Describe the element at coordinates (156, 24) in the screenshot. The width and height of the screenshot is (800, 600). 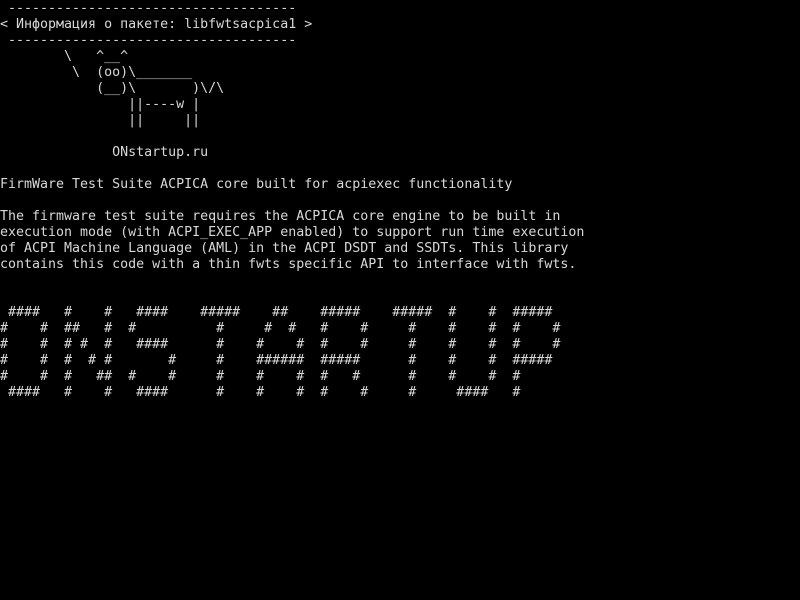
I see `cowsay-message: < Информация о пакете: libfwtsacpica1 >` at that location.